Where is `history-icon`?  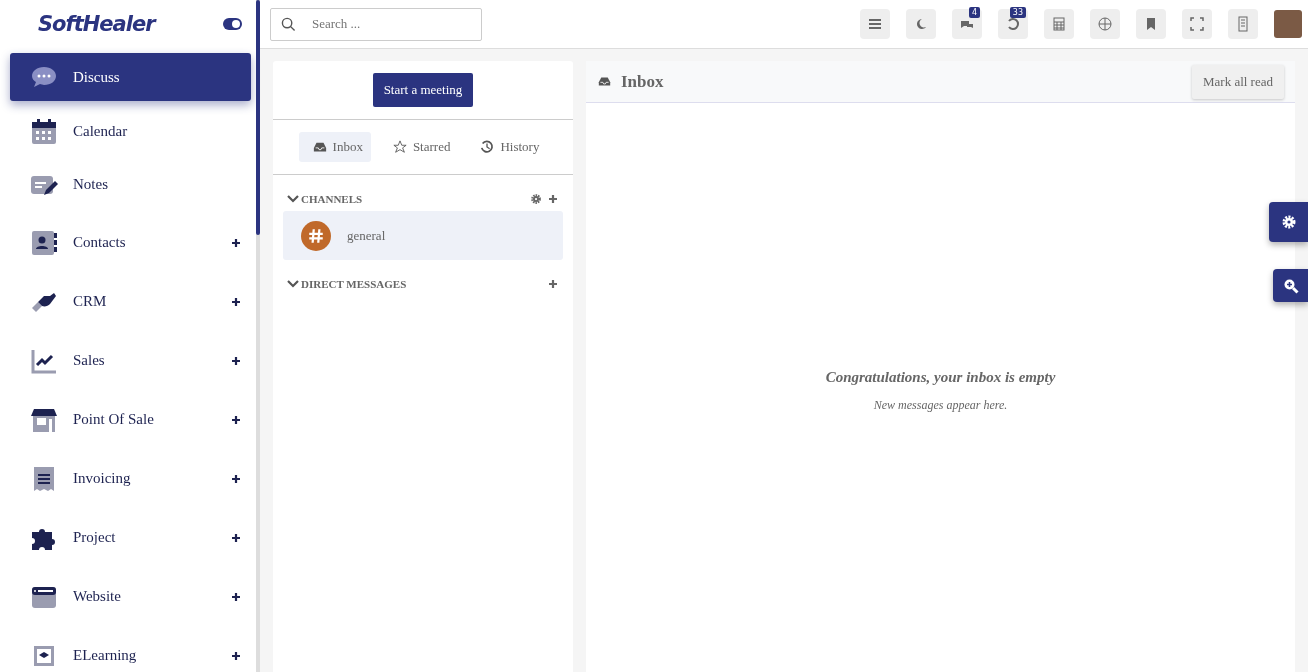
history-icon is located at coordinates (487, 147).